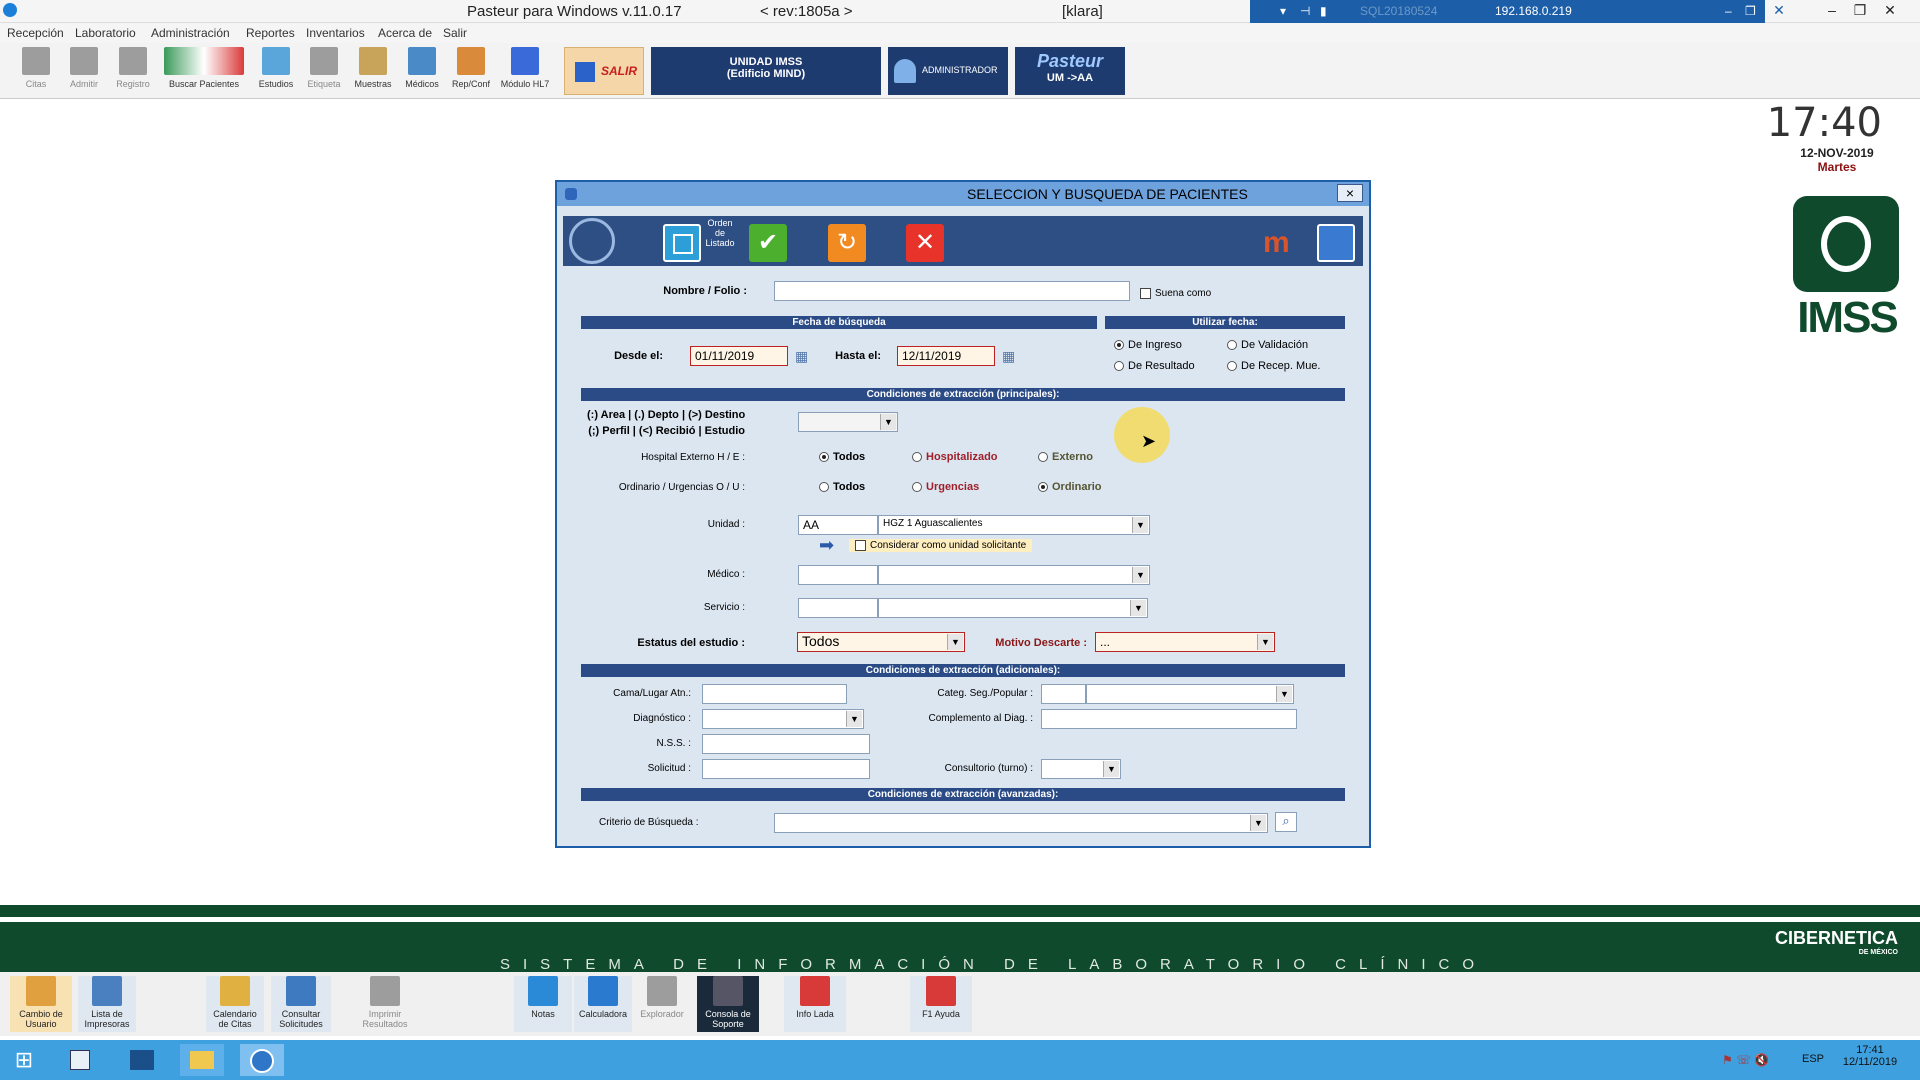  What do you see at coordinates (842, 457) in the screenshot?
I see `radio-hosp-todos: Todos` at bounding box center [842, 457].